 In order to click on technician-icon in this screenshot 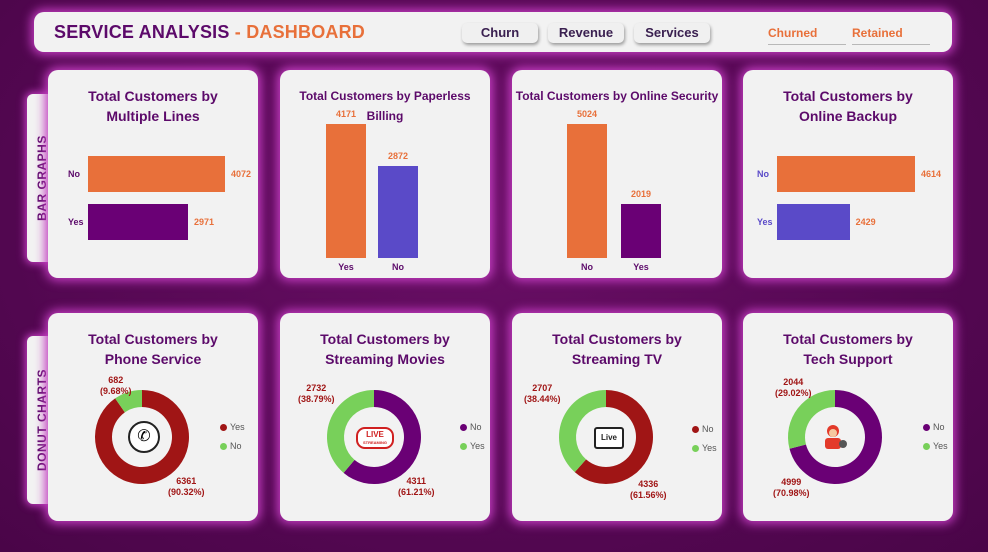, I will do `click(835, 437)`.